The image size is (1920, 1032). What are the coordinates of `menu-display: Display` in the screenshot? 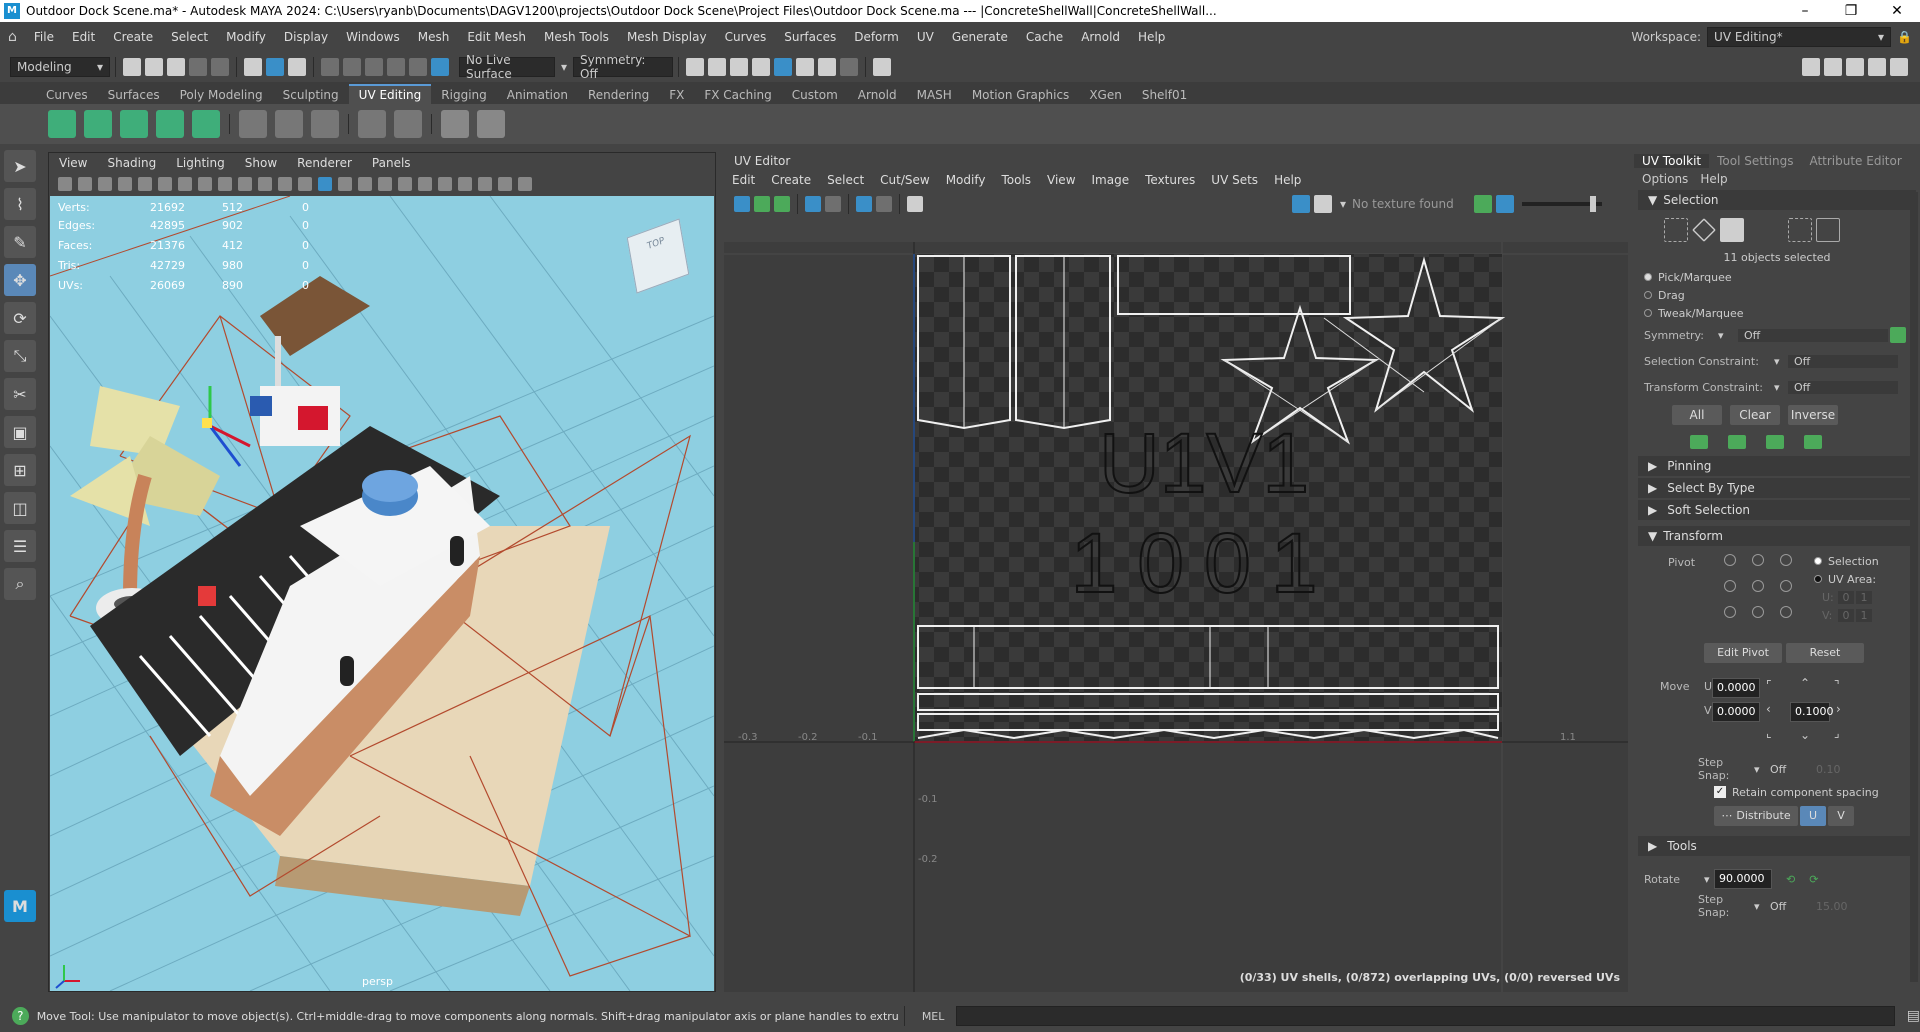 It's located at (306, 37).